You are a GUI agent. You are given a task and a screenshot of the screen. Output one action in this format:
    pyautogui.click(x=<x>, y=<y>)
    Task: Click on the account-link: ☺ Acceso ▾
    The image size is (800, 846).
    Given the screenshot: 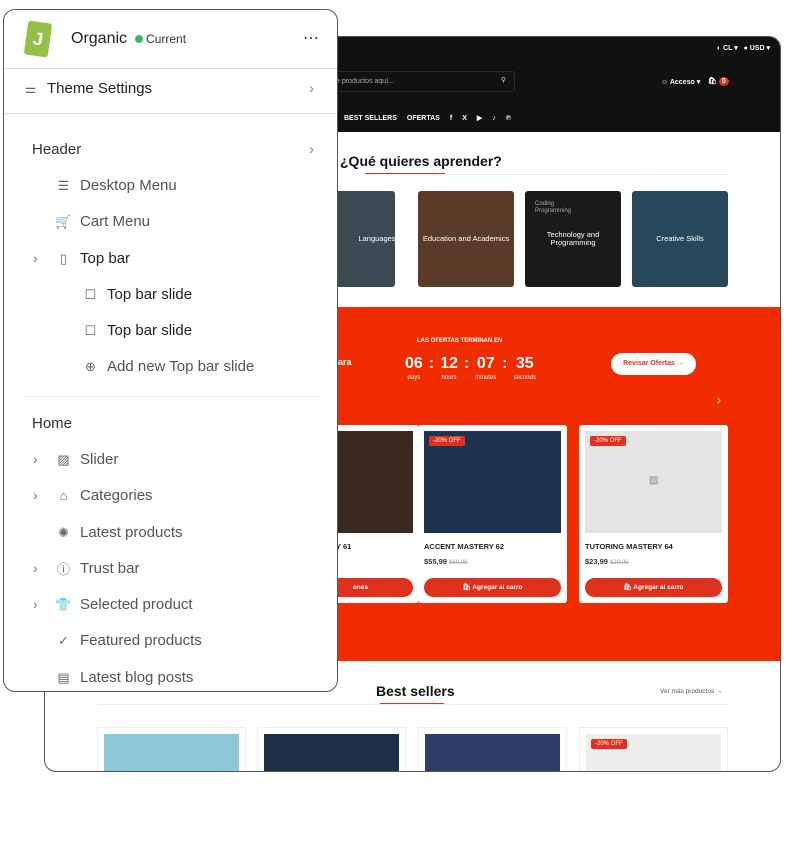 What is the action you would take?
    pyautogui.click(x=680, y=82)
    